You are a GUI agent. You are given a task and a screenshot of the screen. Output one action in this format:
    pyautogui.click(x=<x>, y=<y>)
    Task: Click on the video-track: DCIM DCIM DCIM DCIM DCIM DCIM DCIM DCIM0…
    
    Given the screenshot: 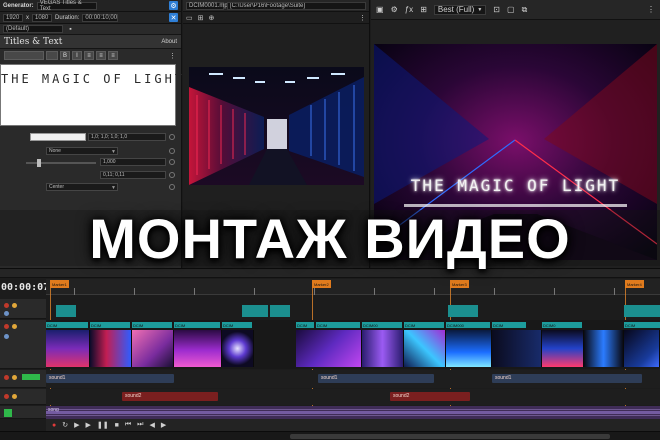 What is the action you would take?
    pyautogui.click(x=353, y=344)
    